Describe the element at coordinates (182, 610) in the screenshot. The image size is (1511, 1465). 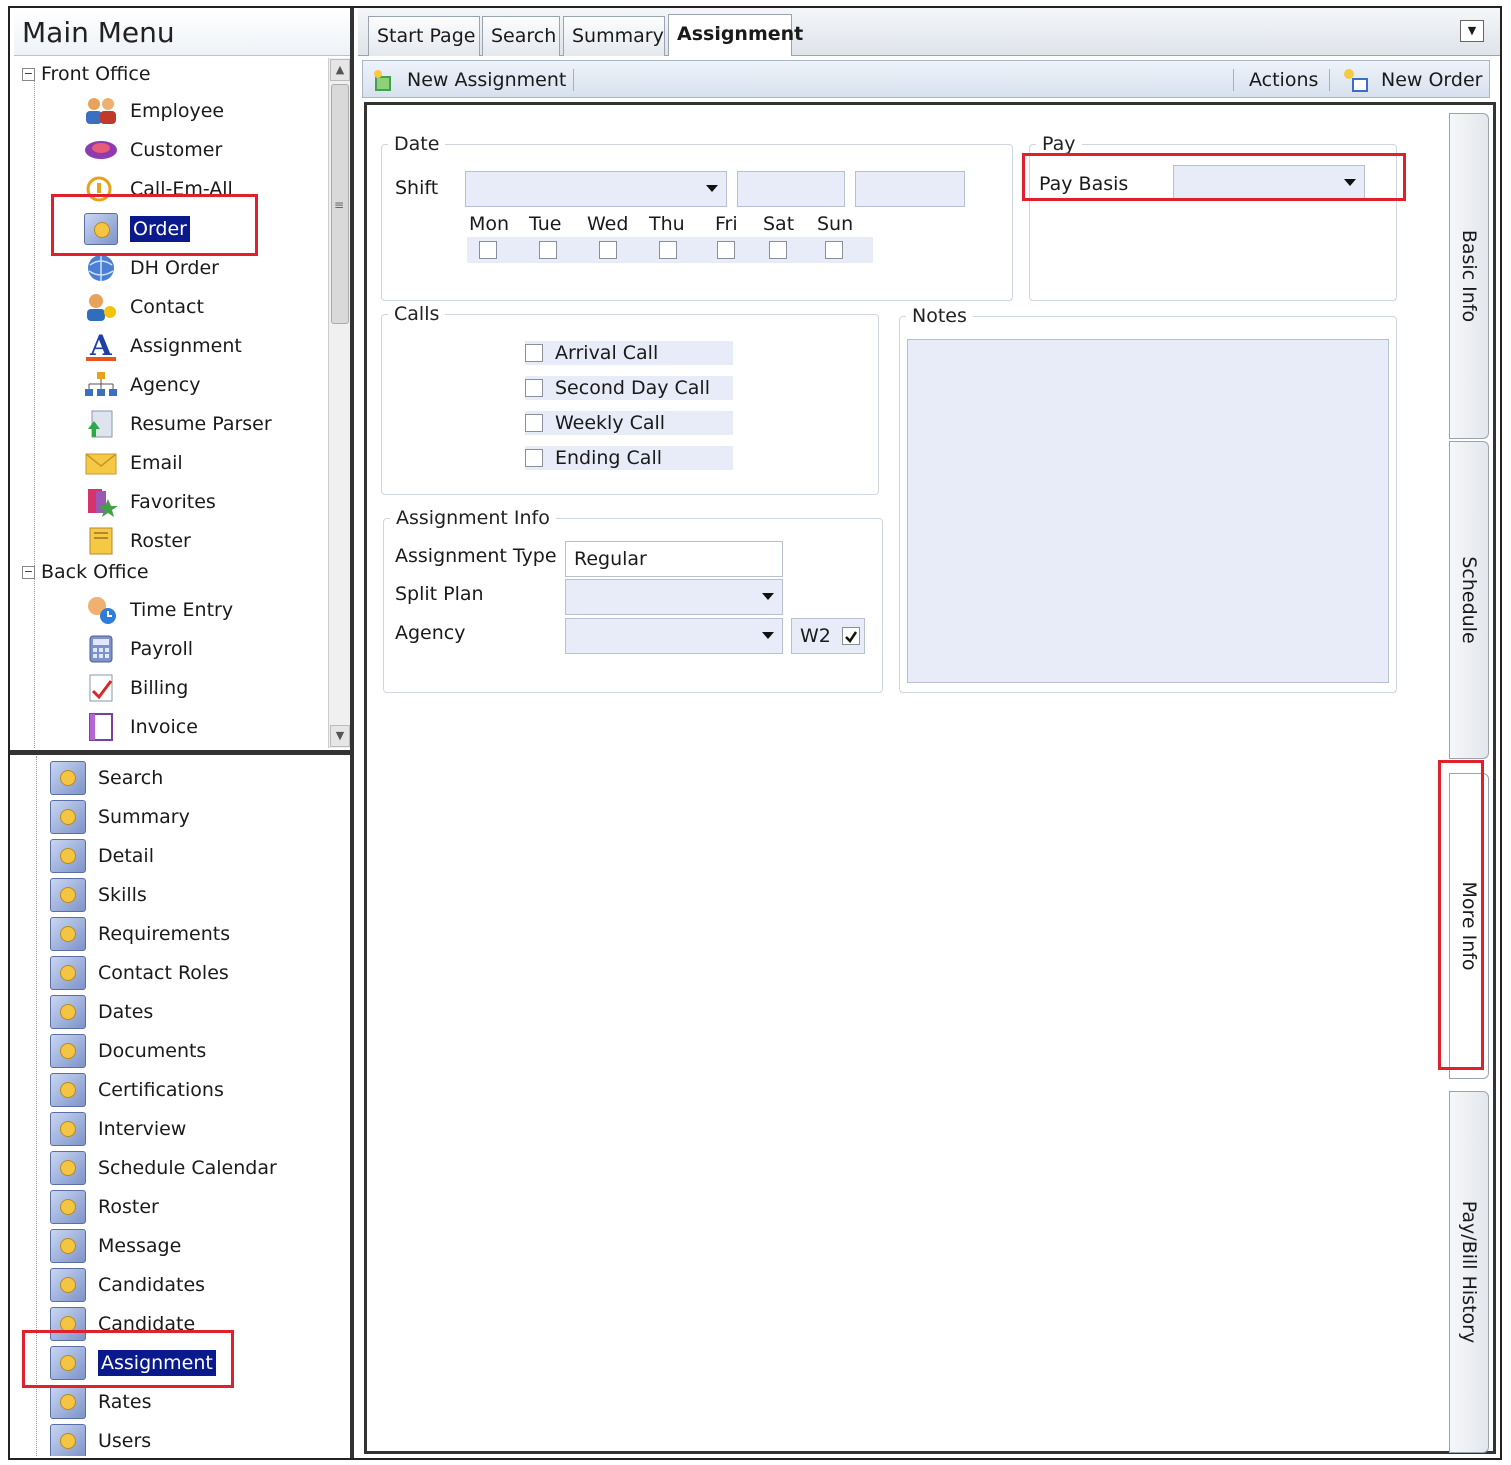
I see `tree-item-label: Time Entry` at that location.